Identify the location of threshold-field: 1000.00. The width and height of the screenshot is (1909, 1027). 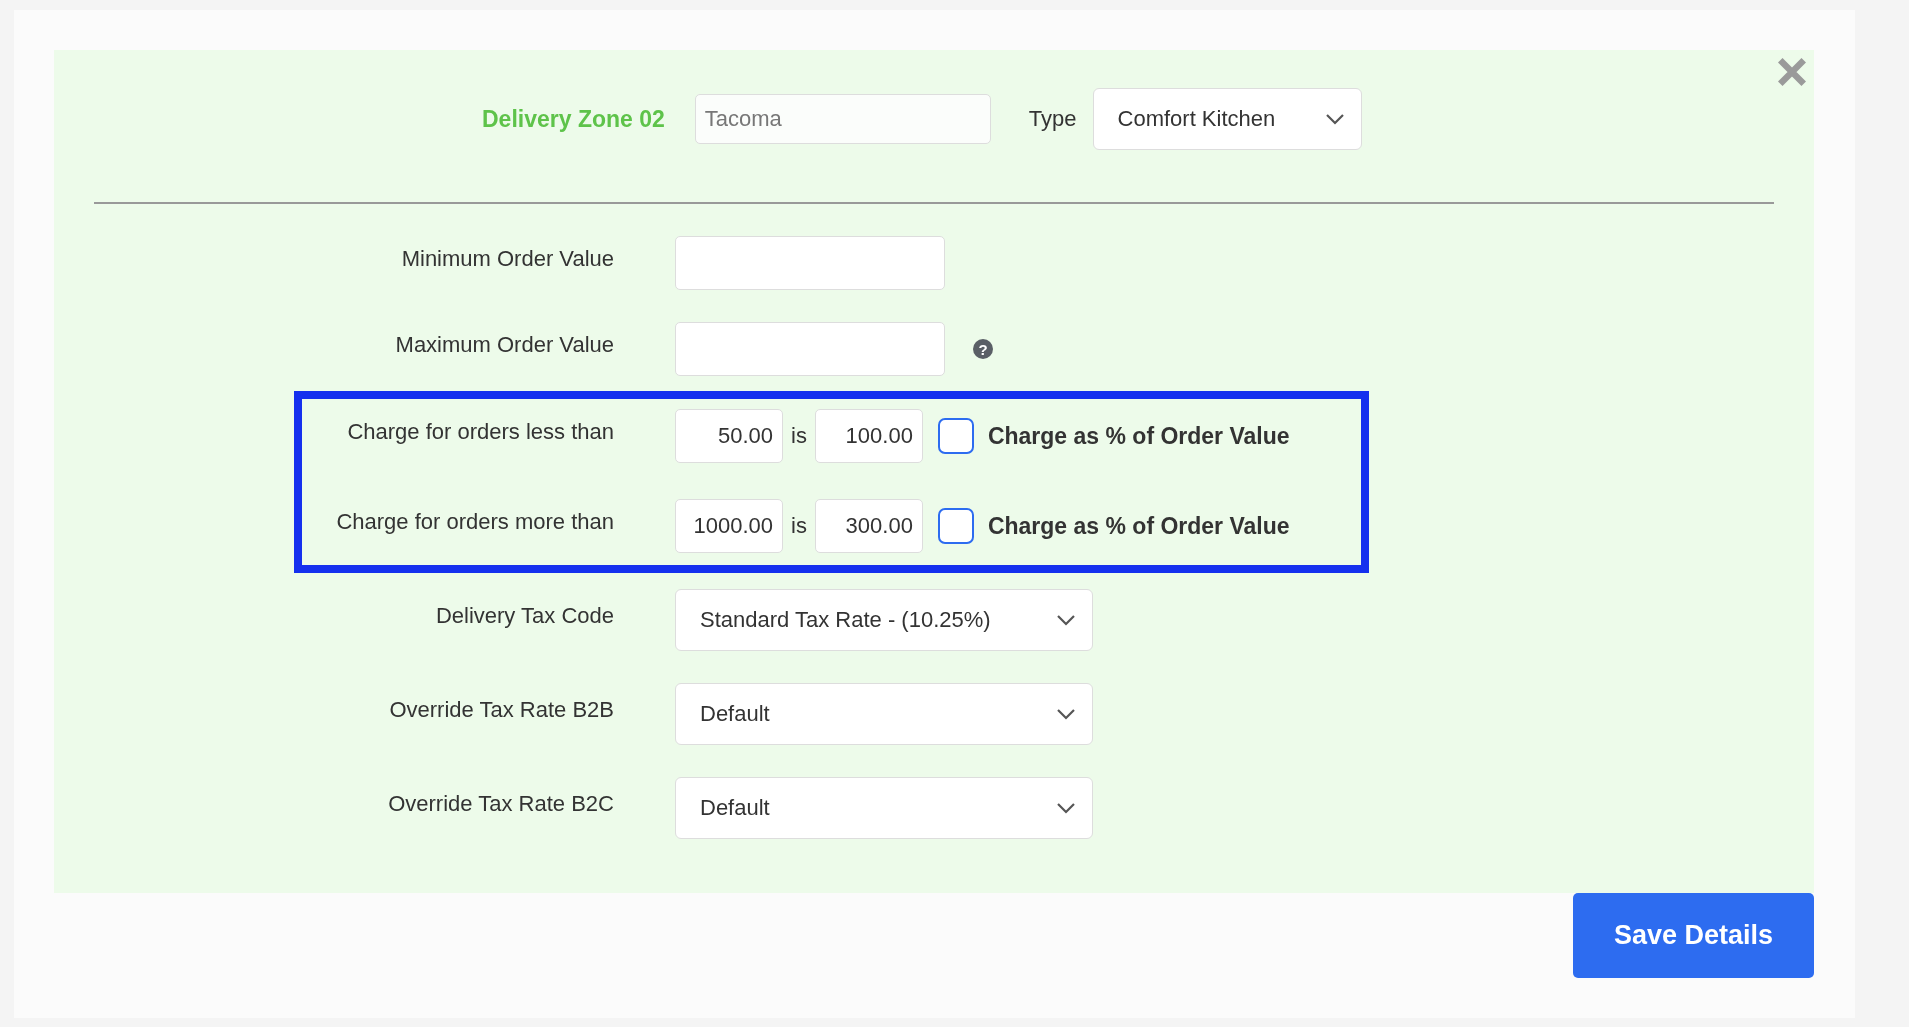
(729, 526).